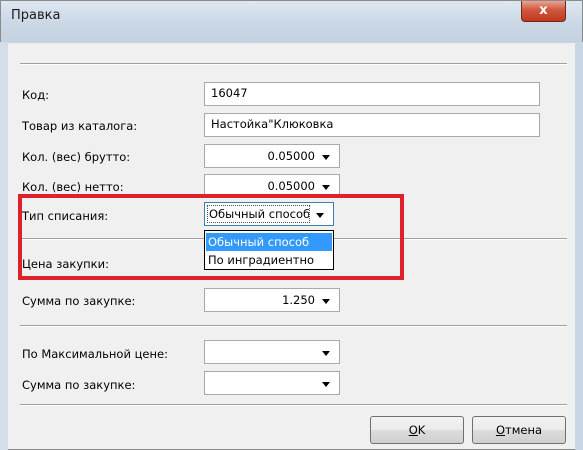  I want to click on cancel-button: Отмена, so click(519, 430).